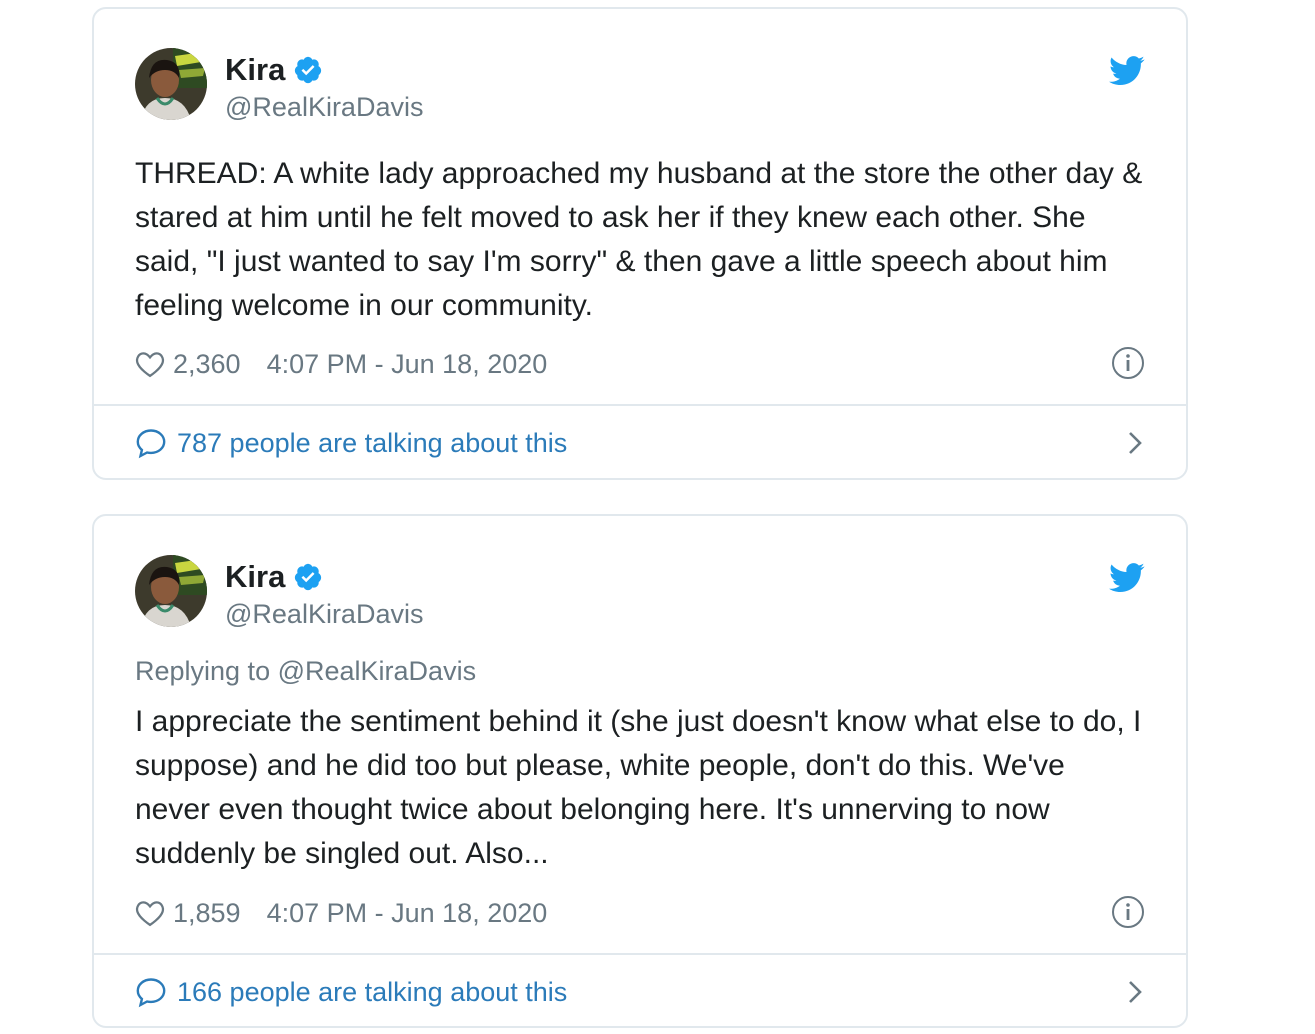 The width and height of the screenshot is (1315, 1034). Describe the element at coordinates (207, 364) in the screenshot. I see `like-count: 2,360` at that location.